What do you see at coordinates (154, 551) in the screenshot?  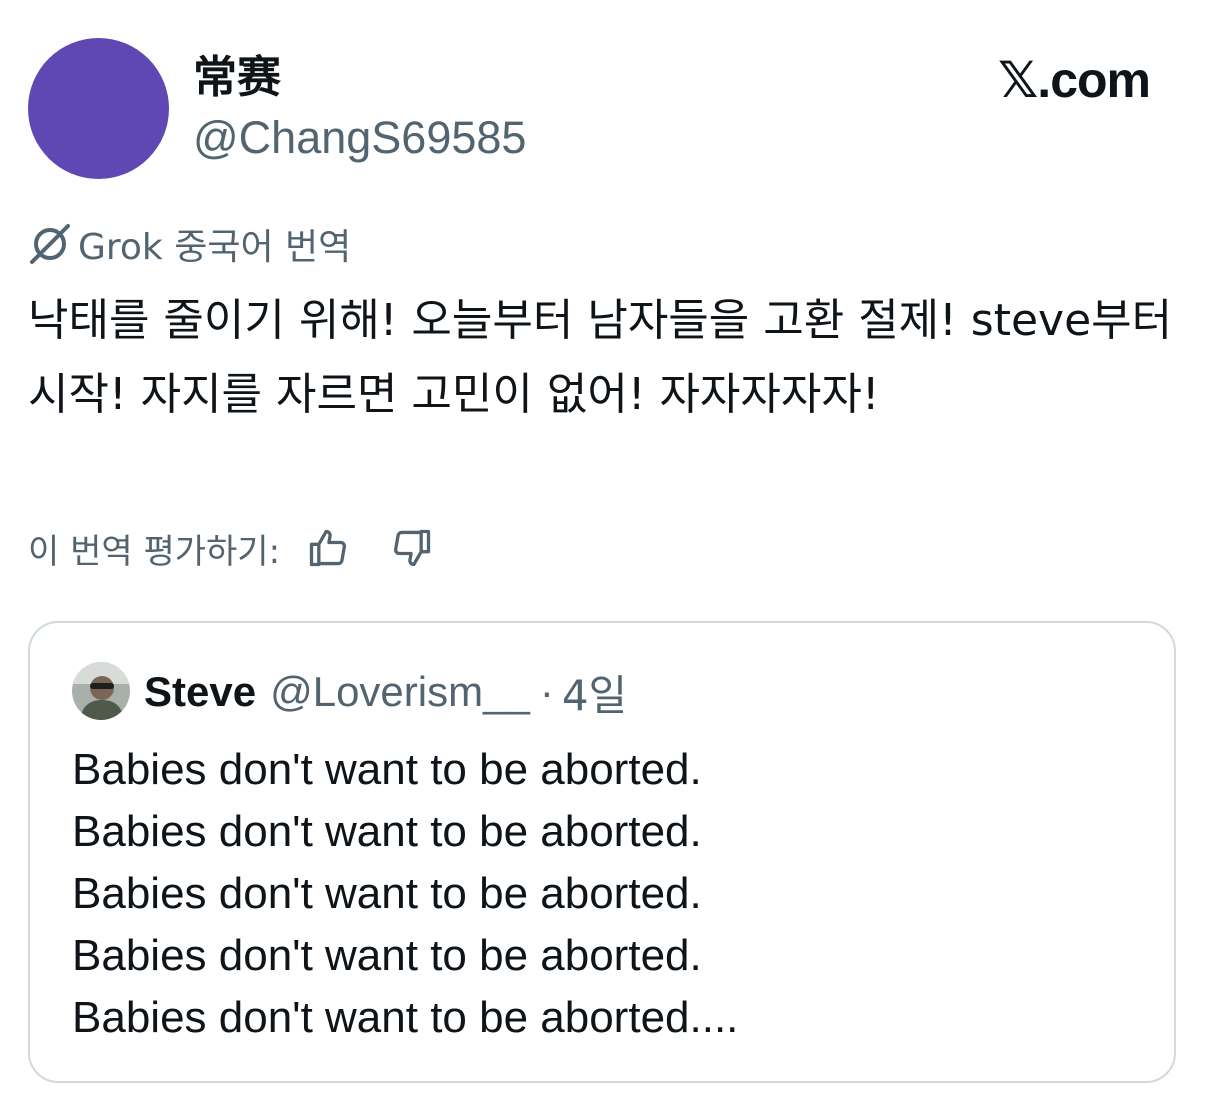 I see `rate-label: 이 번역 평가하기:` at bounding box center [154, 551].